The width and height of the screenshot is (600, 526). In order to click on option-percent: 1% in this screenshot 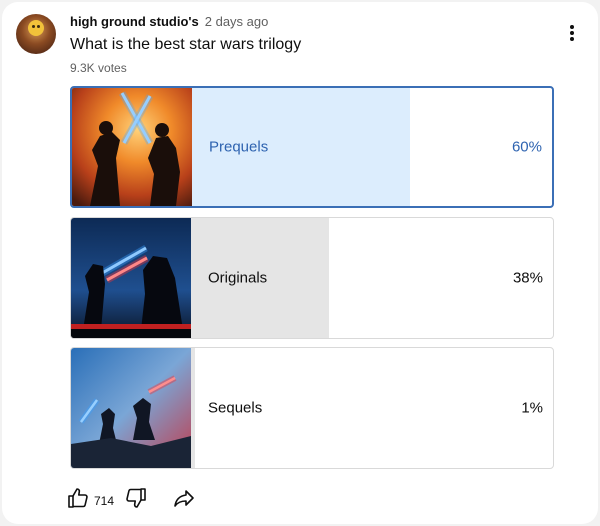, I will do `click(532, 408)`.